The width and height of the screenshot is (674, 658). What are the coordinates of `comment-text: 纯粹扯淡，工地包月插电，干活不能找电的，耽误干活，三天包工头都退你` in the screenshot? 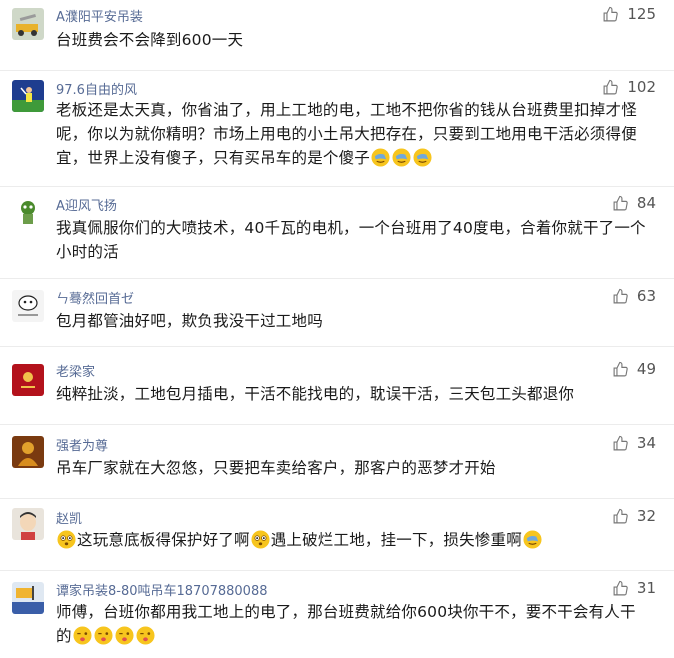 It's located at (315, 394).